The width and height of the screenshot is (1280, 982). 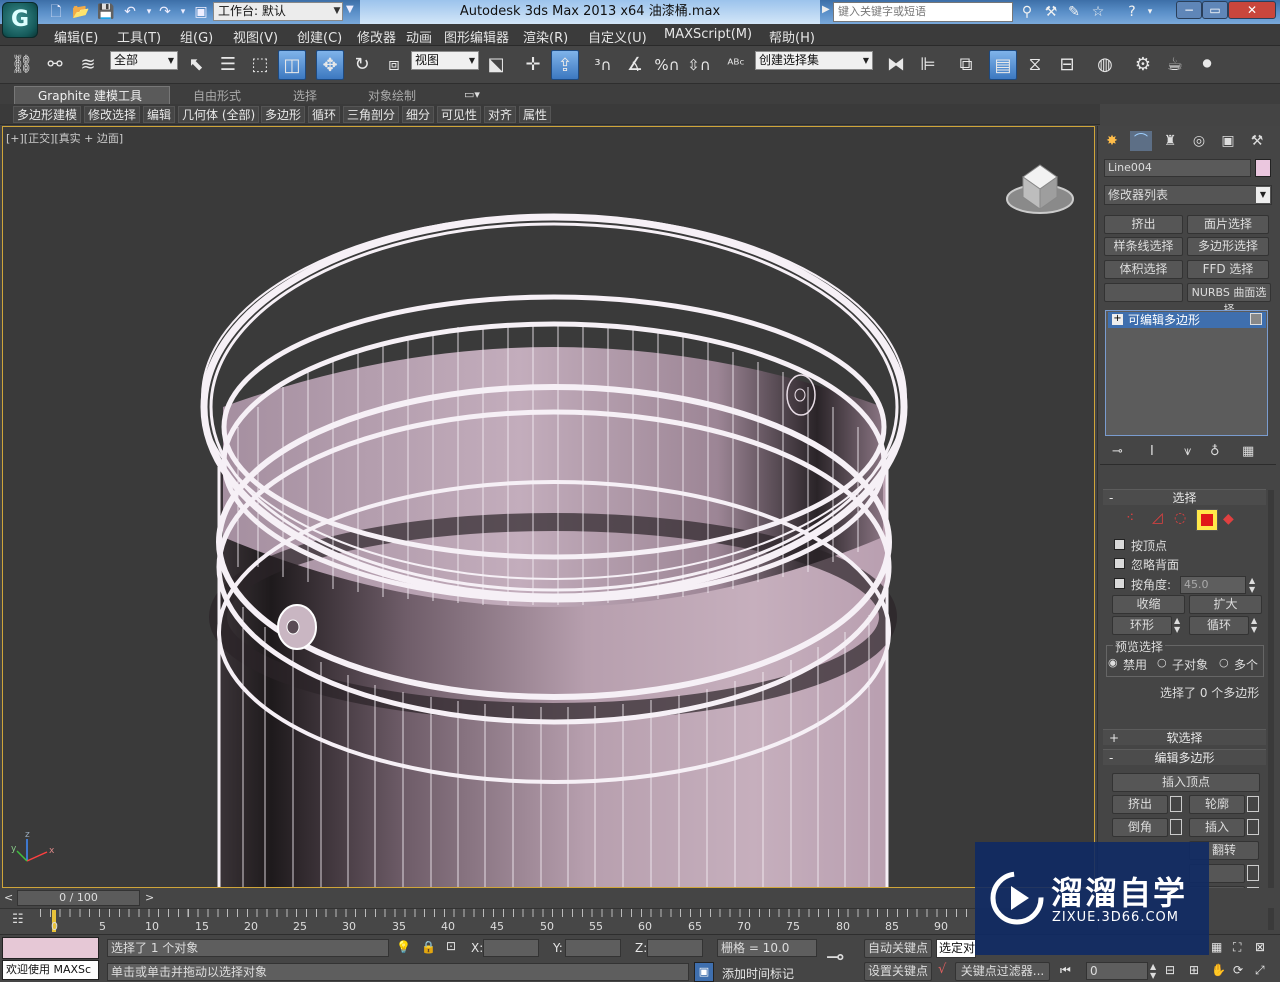 What do you see at coordinates (324, 114) in the screenshot?
I see `panel-loops: 循环` at bounding box center [324, 114].